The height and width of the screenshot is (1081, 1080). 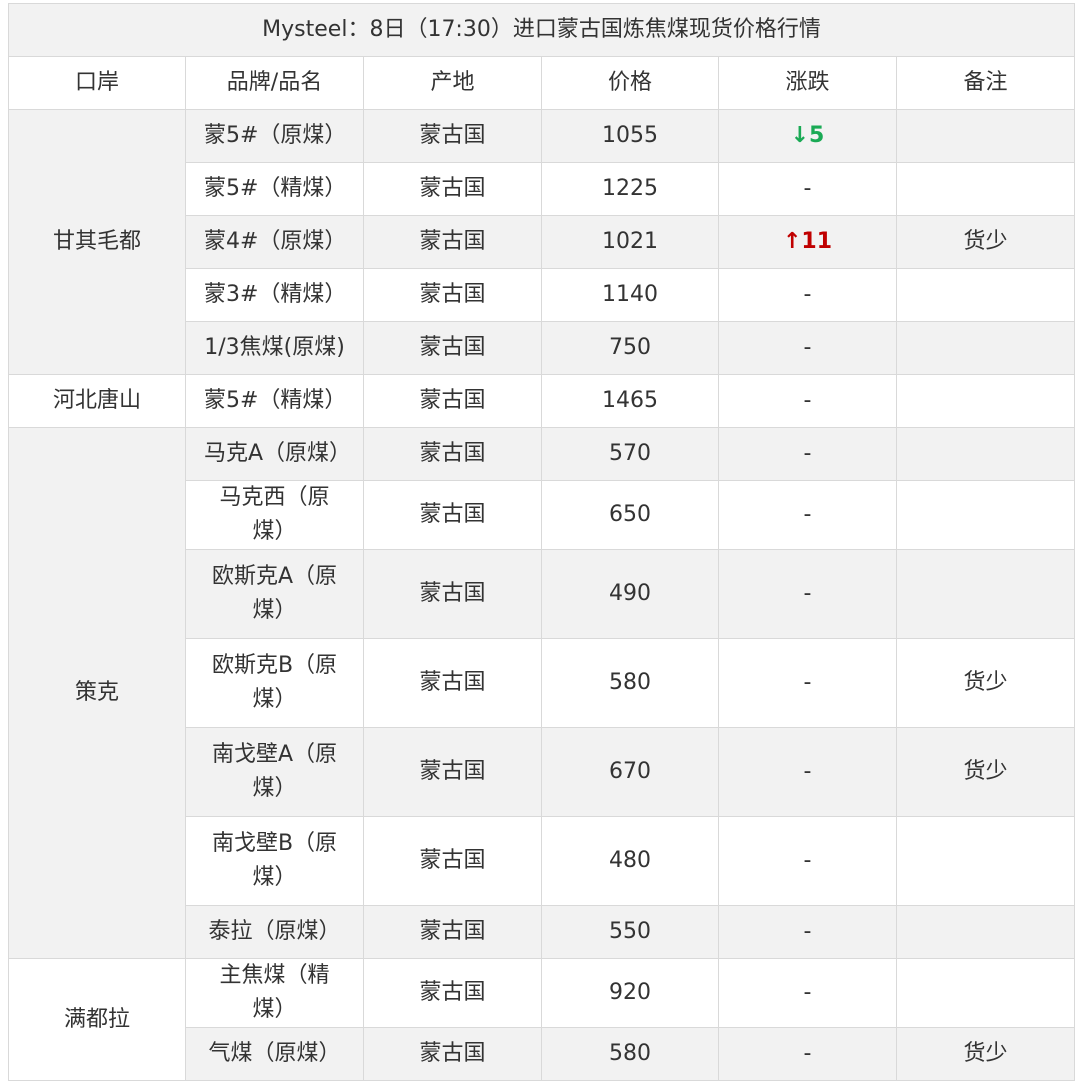 I want to click on price-cell: 570, so click(x=630, y=454).